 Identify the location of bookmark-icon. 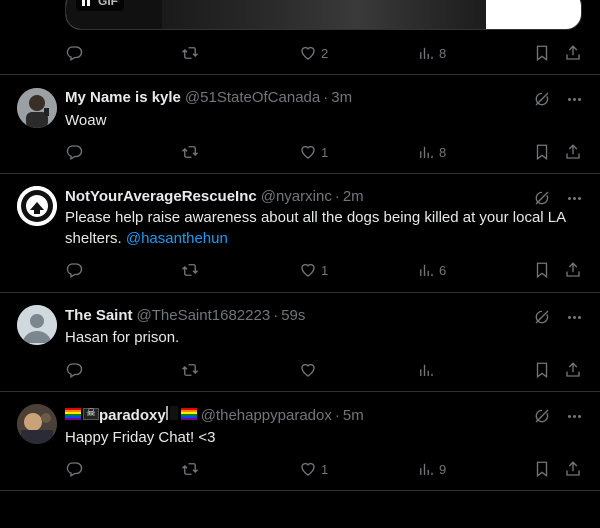
(542, 53).